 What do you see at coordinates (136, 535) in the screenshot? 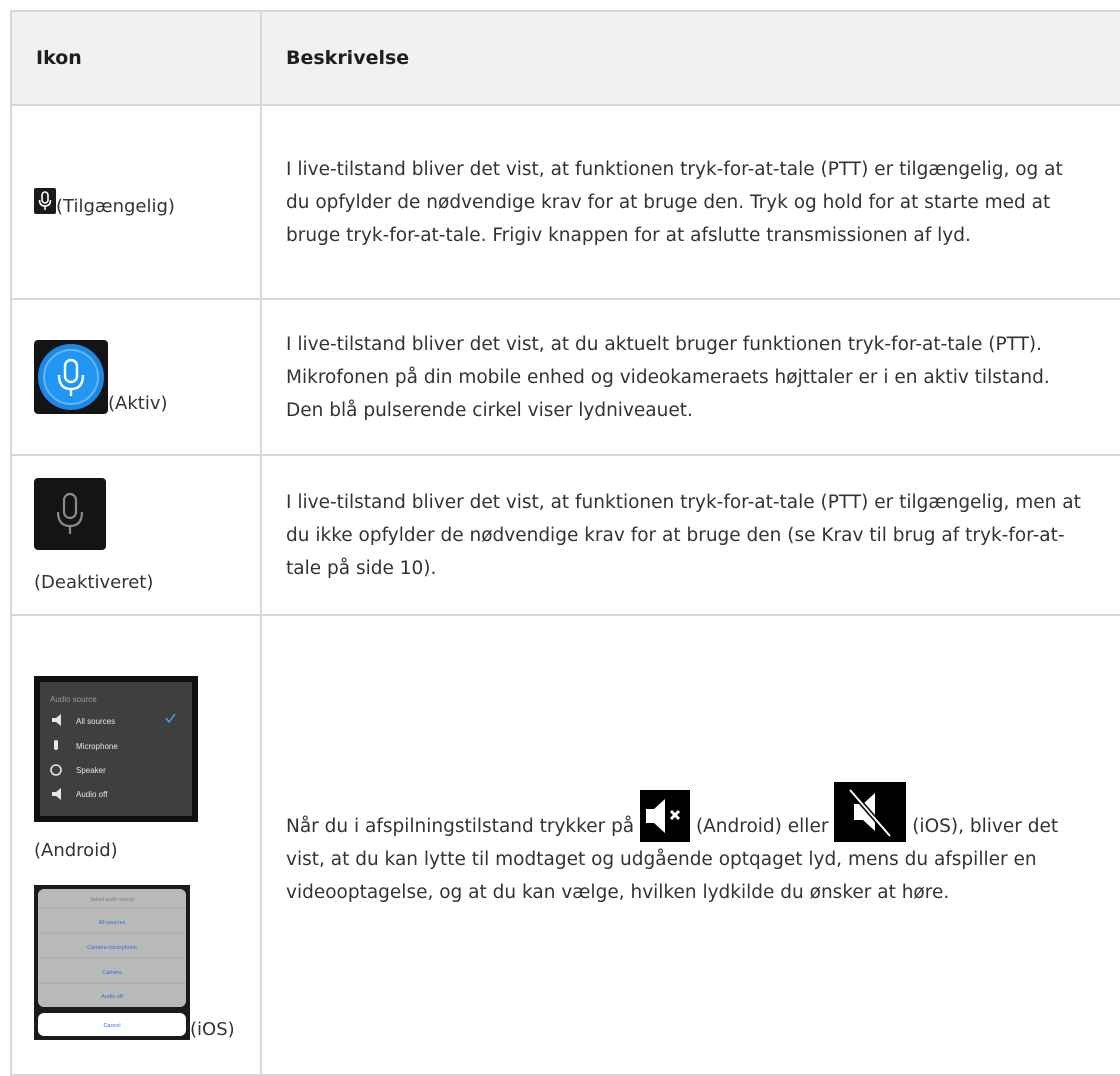
I see `icon-cell: (Deaktiveret)` at bounding box center [136, 535].